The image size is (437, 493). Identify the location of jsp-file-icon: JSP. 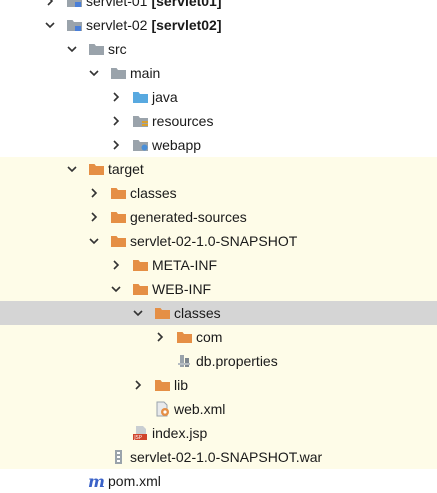
(140, 433).